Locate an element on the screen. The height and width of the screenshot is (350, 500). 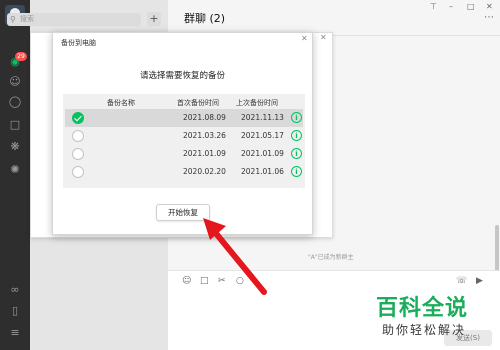
table-row: 2021.01.09 2021.01.09 i is located at coordinates (184, 154).